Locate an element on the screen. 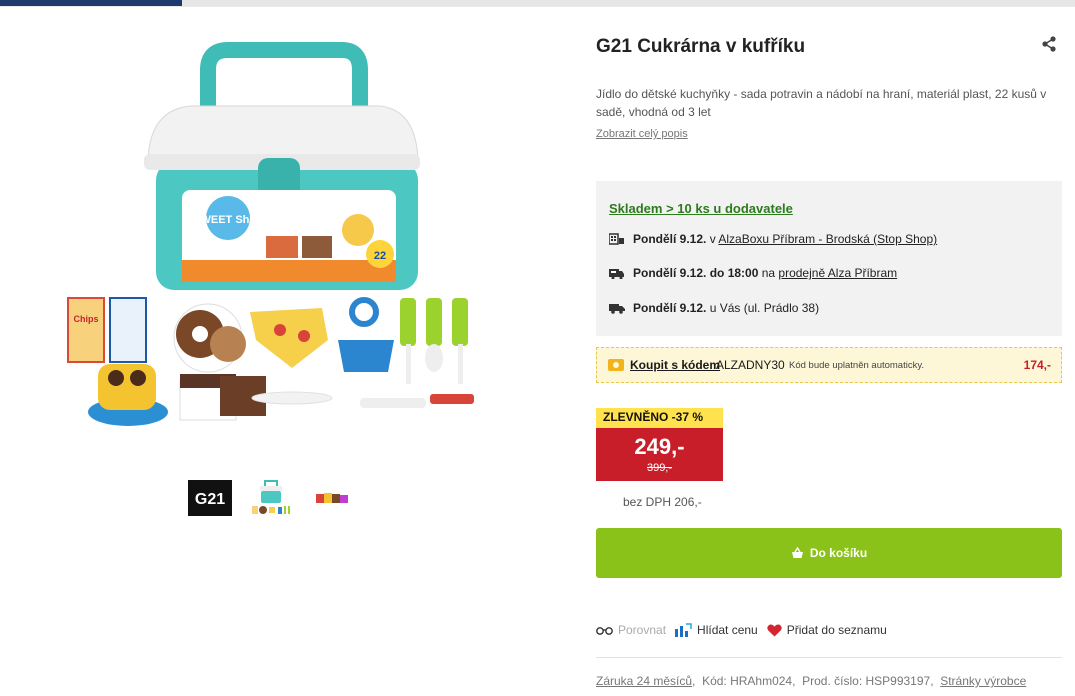 This screenshot has width=1075, height=696. share-icon is located at coordinates (1049, 44).